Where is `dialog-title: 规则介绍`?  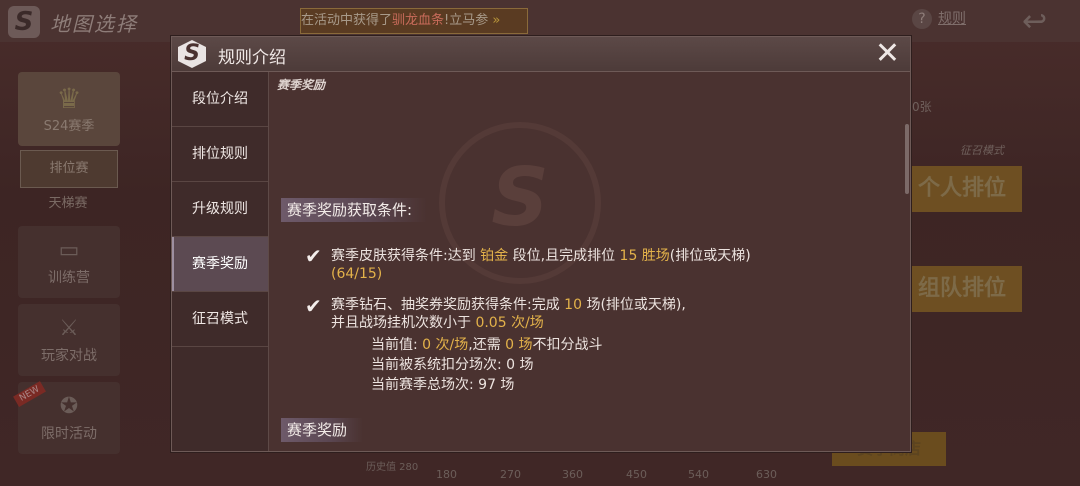 dialog-title: 规则介绍 is located at coordinates (252, 58).